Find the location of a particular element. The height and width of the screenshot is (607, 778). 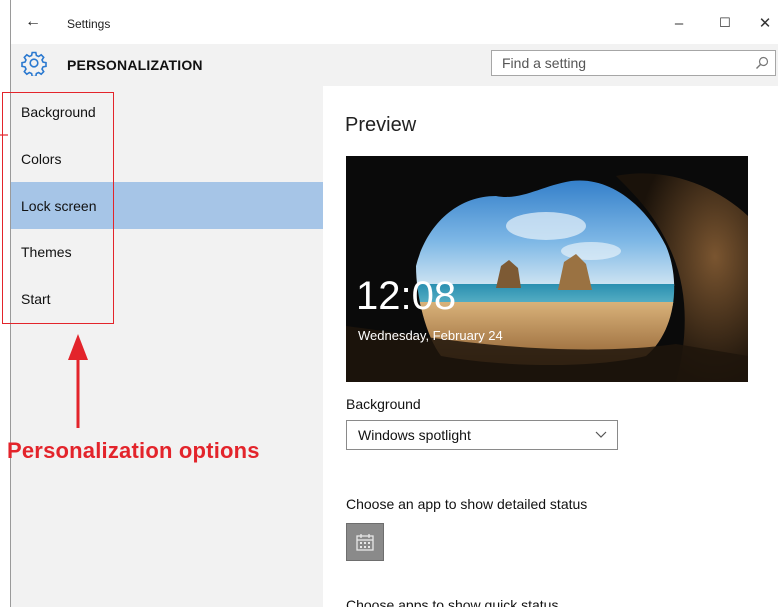

page-header: PERSONALIZATION is located at coordinates (394, 65).